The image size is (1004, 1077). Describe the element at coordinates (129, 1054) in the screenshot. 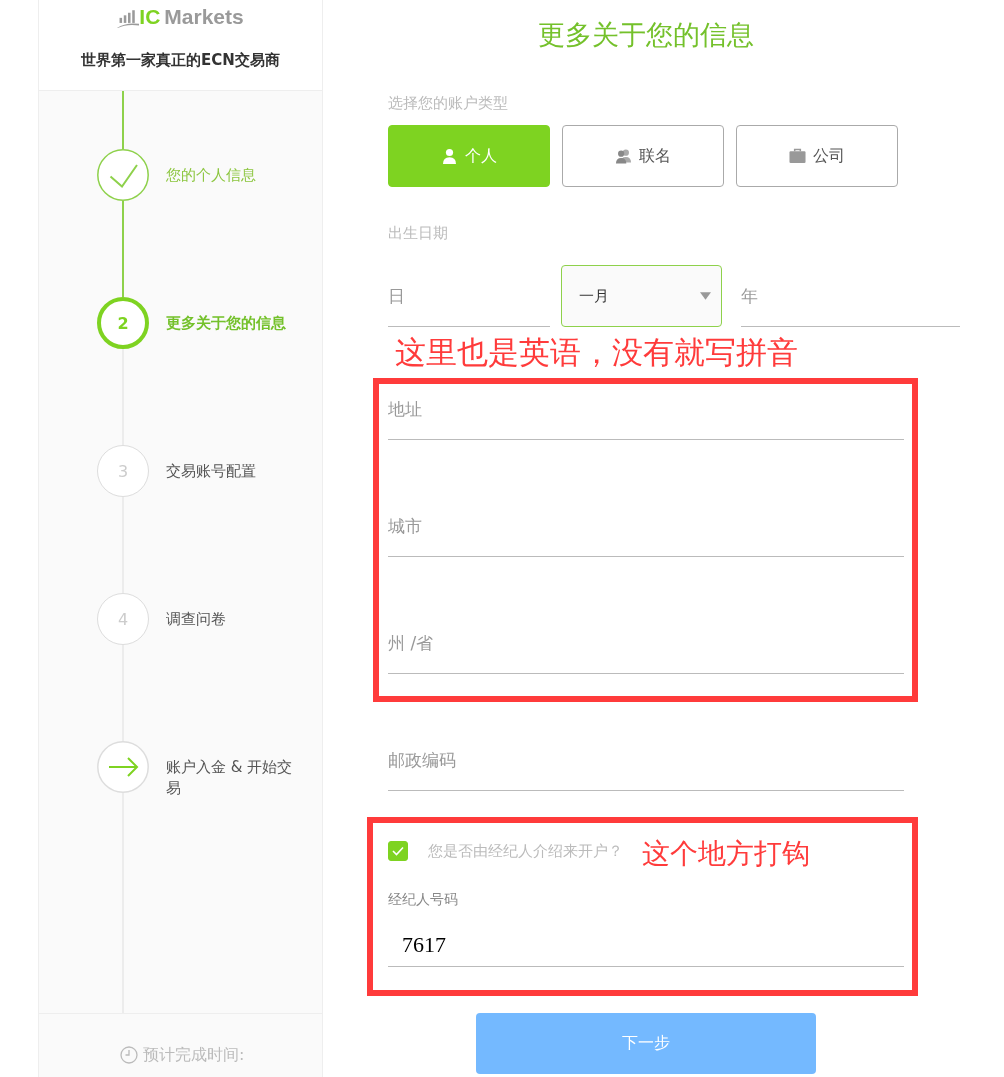

I see `clock-icon` at that location.